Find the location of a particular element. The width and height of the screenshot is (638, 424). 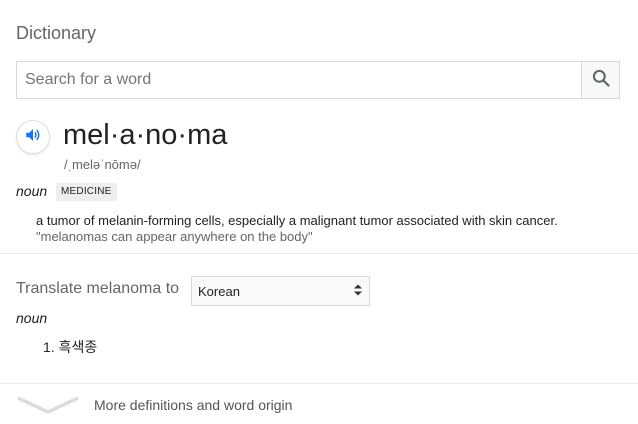

translation-part-of-speech: noun is located at coordinates (32, 318).